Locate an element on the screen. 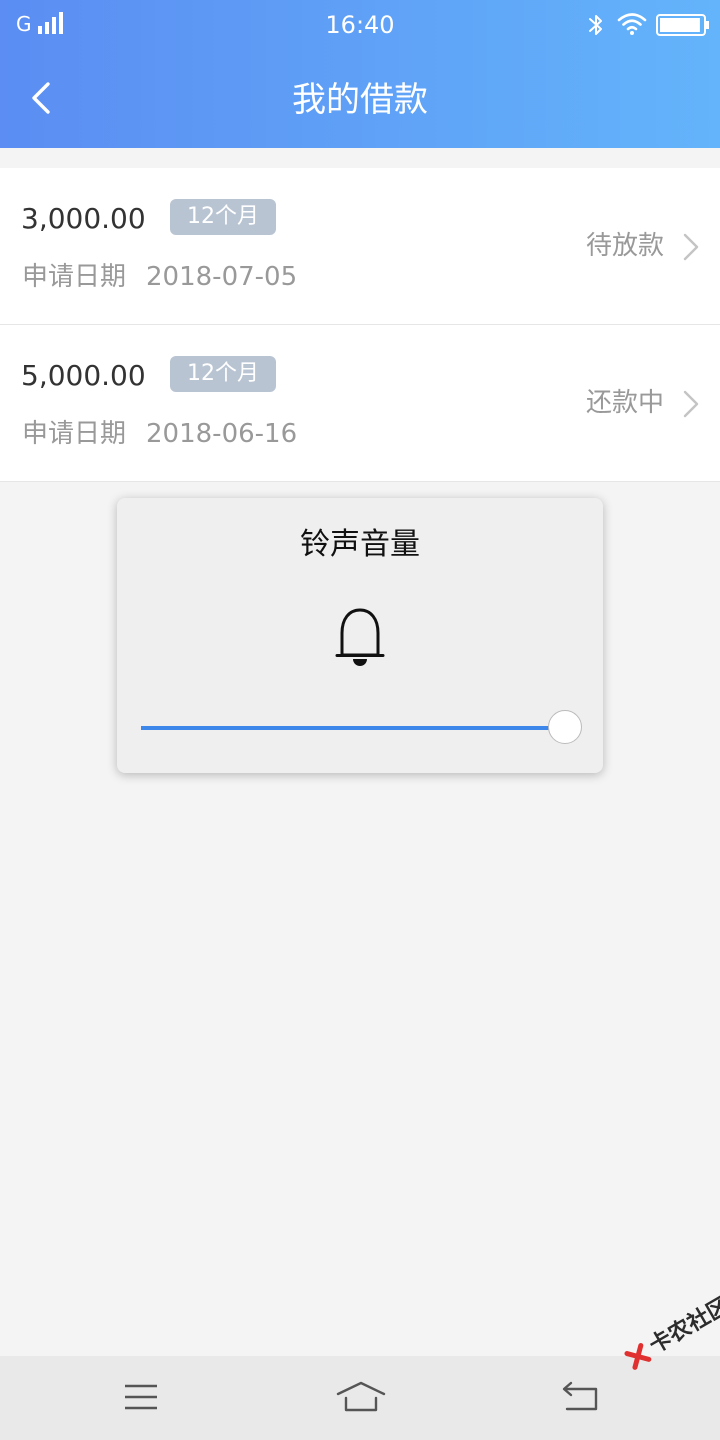  ringtone-volume-dialog: 铃声音量 is located at coordinates (360, 635).